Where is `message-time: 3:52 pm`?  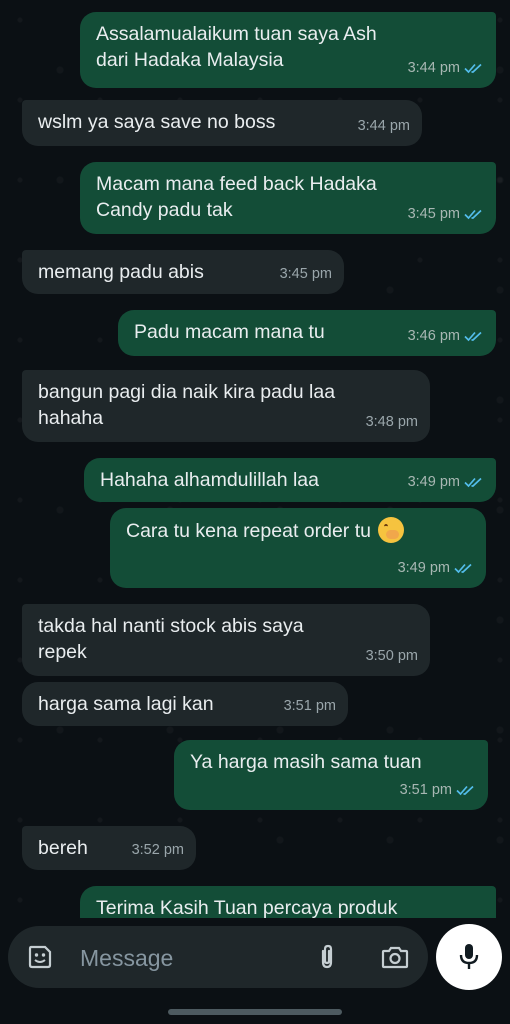 message-time: 3:52 pm is located at coordinates (157, 850).